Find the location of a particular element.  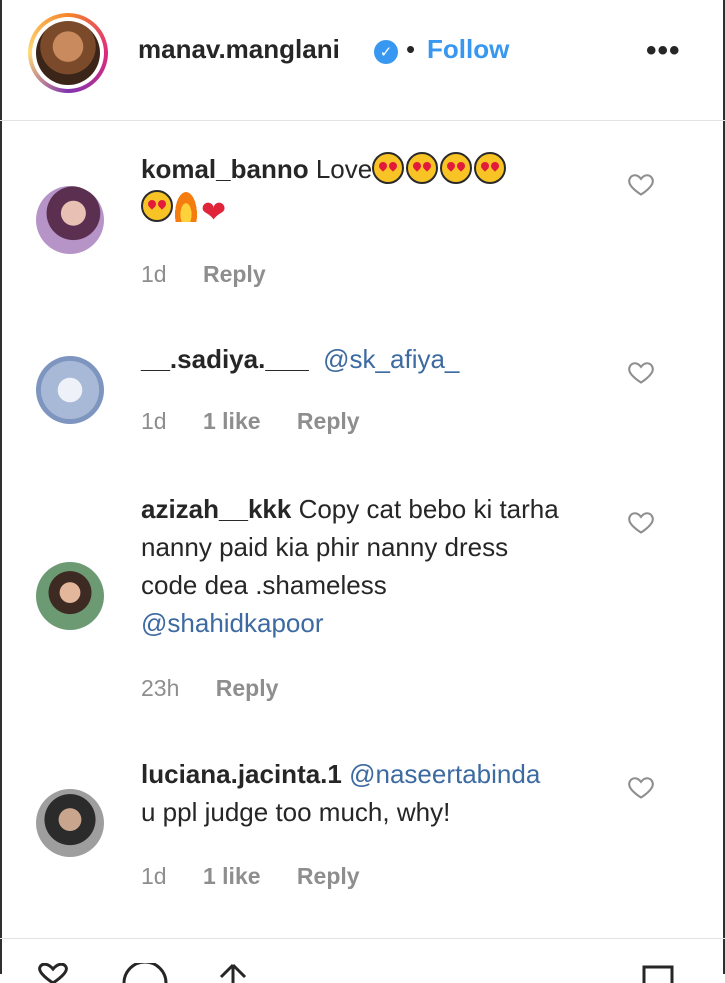

profile-avatar is located at coordinates (68, 53).